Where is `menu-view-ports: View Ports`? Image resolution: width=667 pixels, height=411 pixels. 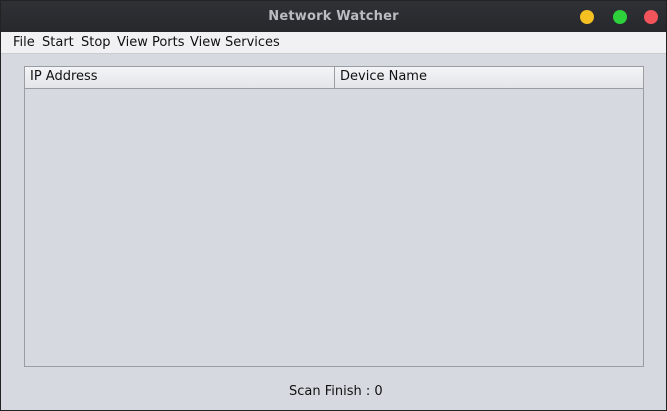 menu-view-ports: View Ports is located at coordinates (151, 42).